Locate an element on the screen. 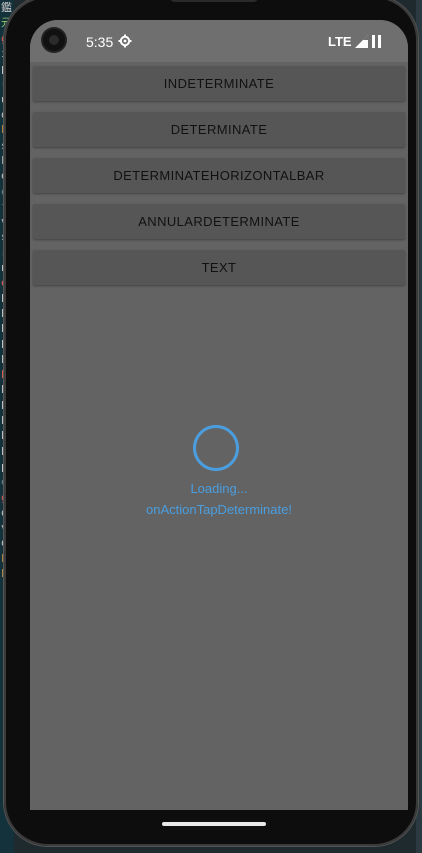 This screenshot has height=853, width=422. annular-progress-indicator is located at coordinates (216, 448).